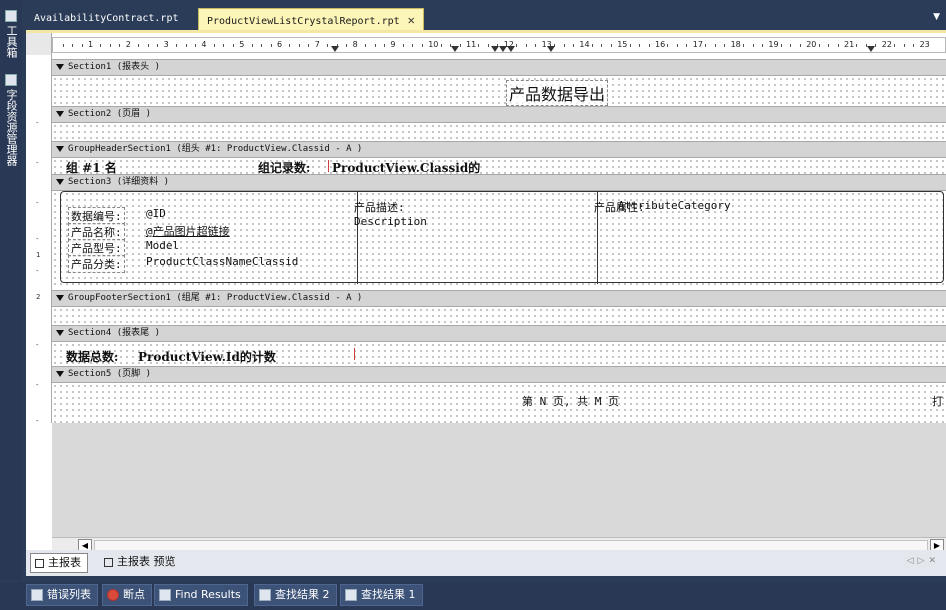 Image resolution: width=946 pixels, height=610 pixels. Describe the element at coordinates (11, 127) in the screenshot. I see `field-explorer-label: 字段资源管理器` at that location.